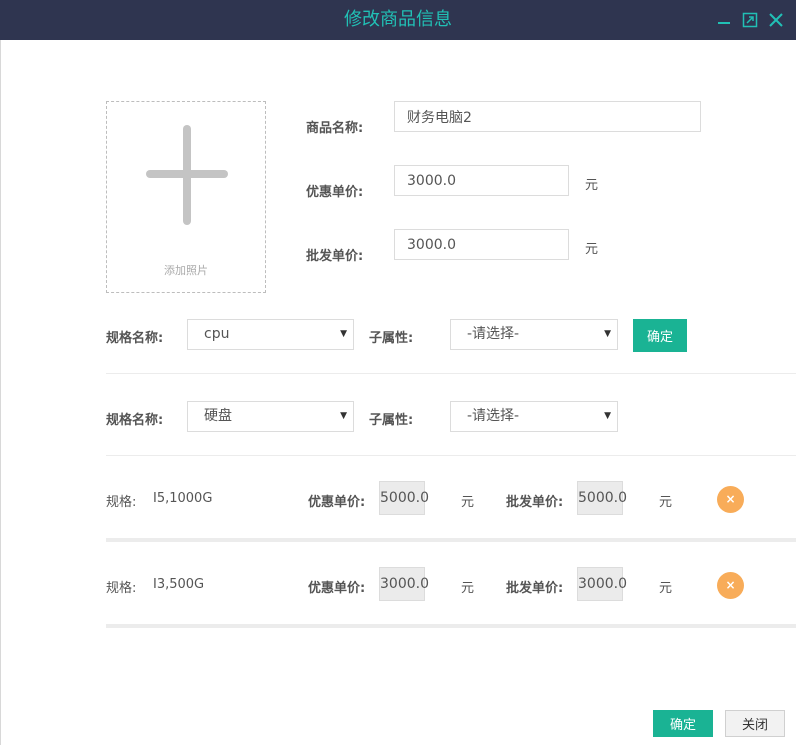 Image resolution: width=796 pixels, height=745 pixels. I want to click on row-wholesale-value: 5000.0, so click(602, 498).